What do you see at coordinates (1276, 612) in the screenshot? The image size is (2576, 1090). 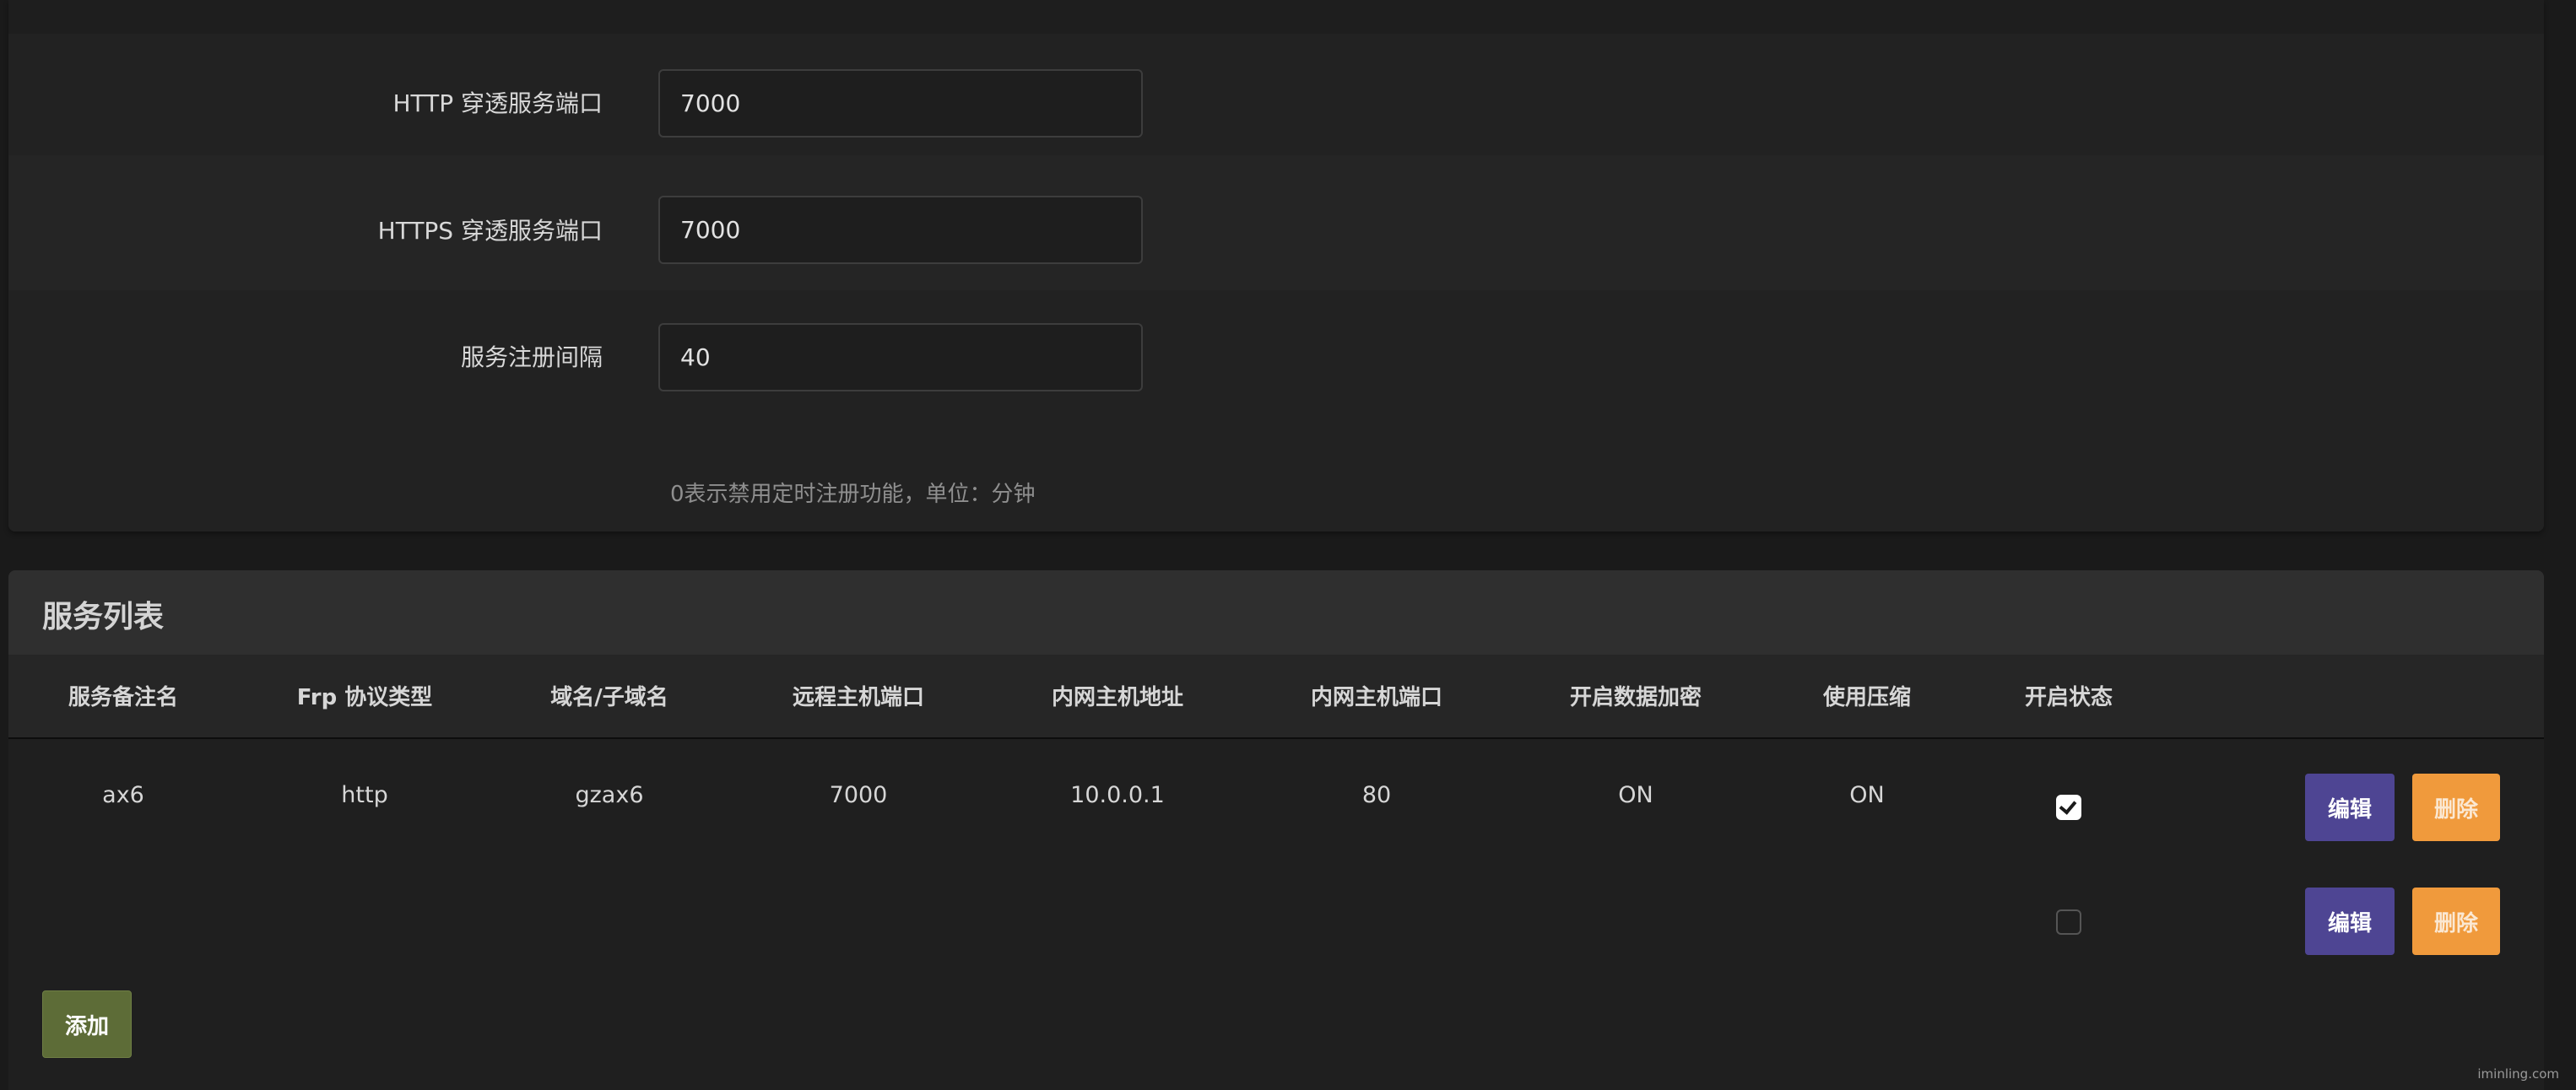 I see `service-list-header: 服务列表` at bounding box center [1276, 612].